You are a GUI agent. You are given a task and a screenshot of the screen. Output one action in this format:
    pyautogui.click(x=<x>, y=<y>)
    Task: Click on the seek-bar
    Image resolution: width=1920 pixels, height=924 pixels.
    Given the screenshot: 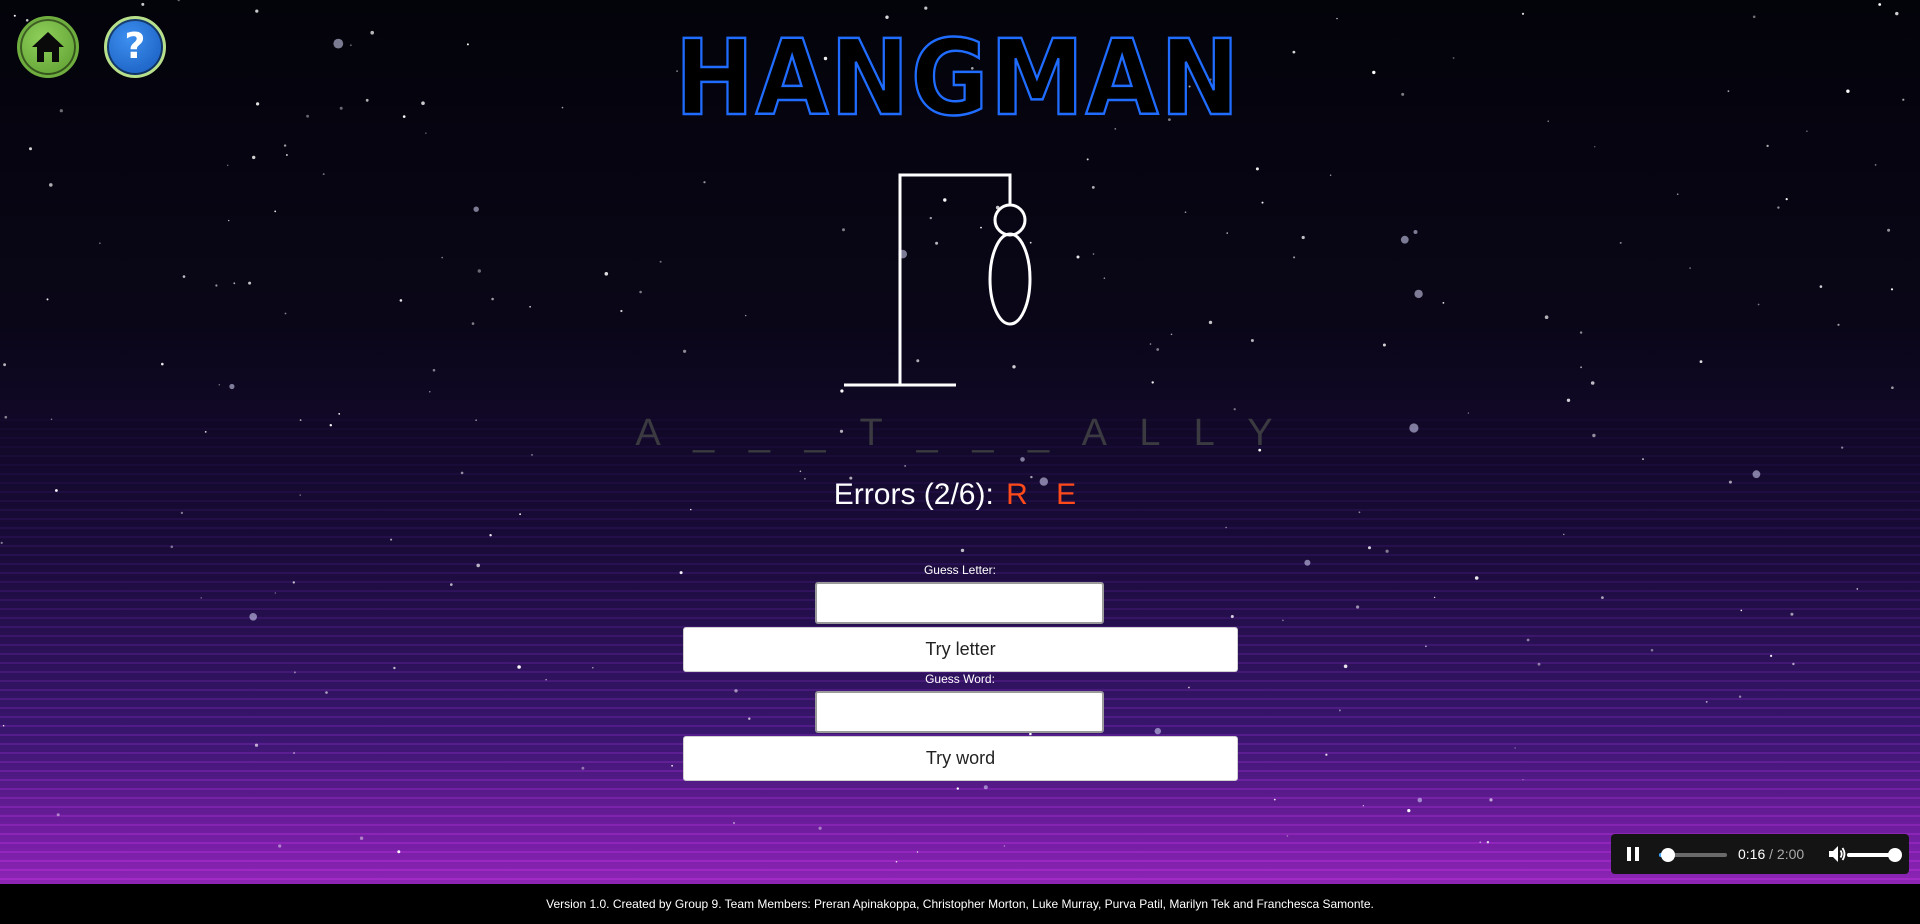 What is the action you would take?
    pyautogui.click(x=1693, y=855)
    